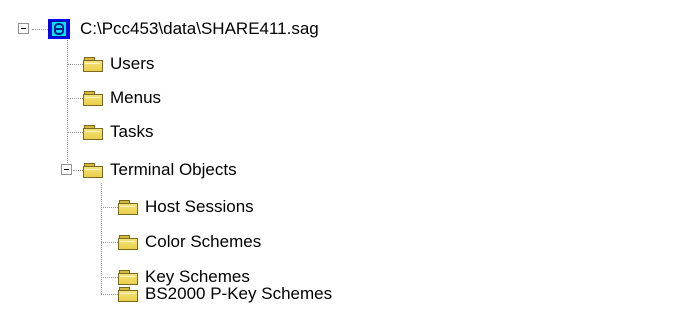 The width and height of the screenshot is (682, 335). I want to click on tree-item-tasks: Tasks, so click(119, 132).